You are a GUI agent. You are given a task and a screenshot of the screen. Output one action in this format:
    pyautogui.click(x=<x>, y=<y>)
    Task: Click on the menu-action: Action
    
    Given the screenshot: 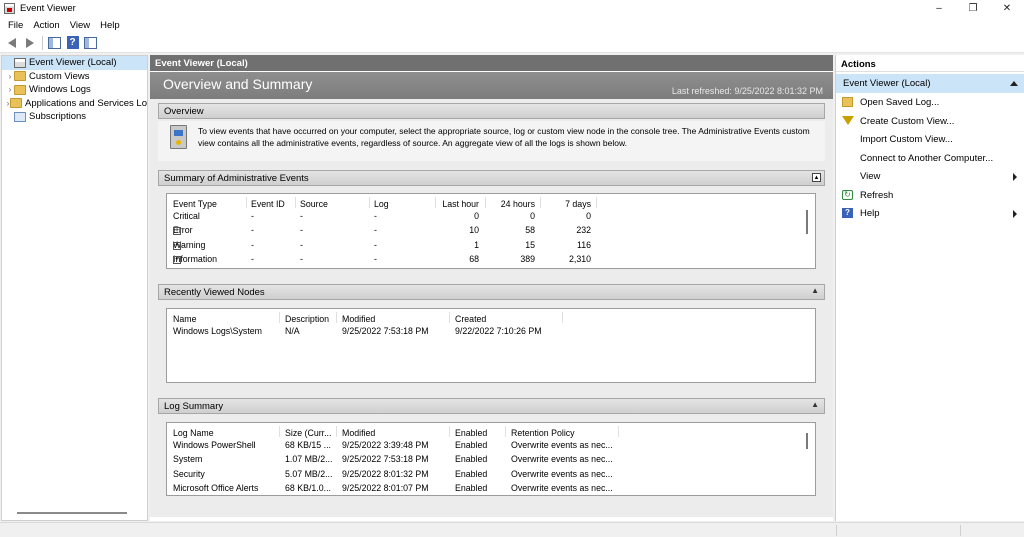 What is the action you would take?
    pyautogui.click(x=46, y=25)
    